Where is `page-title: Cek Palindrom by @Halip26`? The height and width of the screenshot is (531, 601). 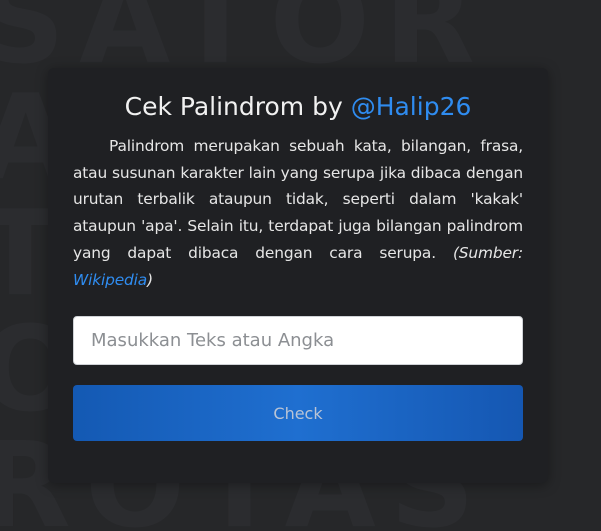 page-title: Cek Palindrom by @Halip26 is located at coordinates (298, 107).